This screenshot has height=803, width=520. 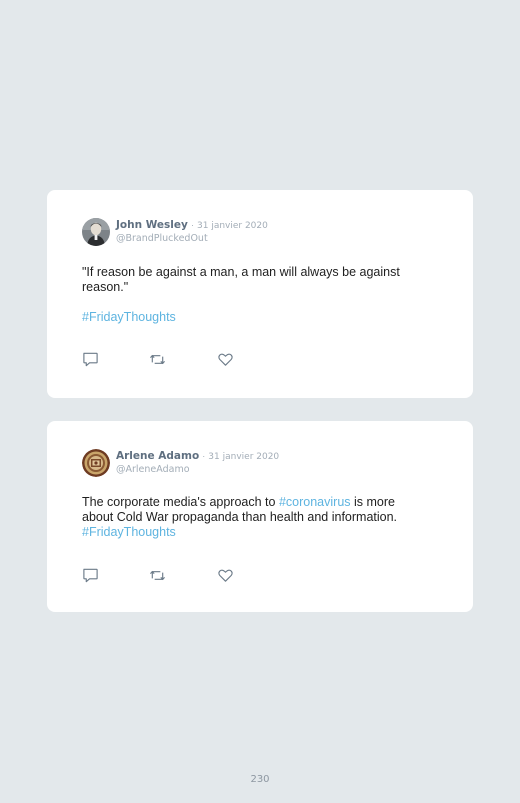 What do you see at coordinates (153, 470) in the screenshot?
I see `author-handle: @ArleneAdamo` at bounding box center [153, 470].